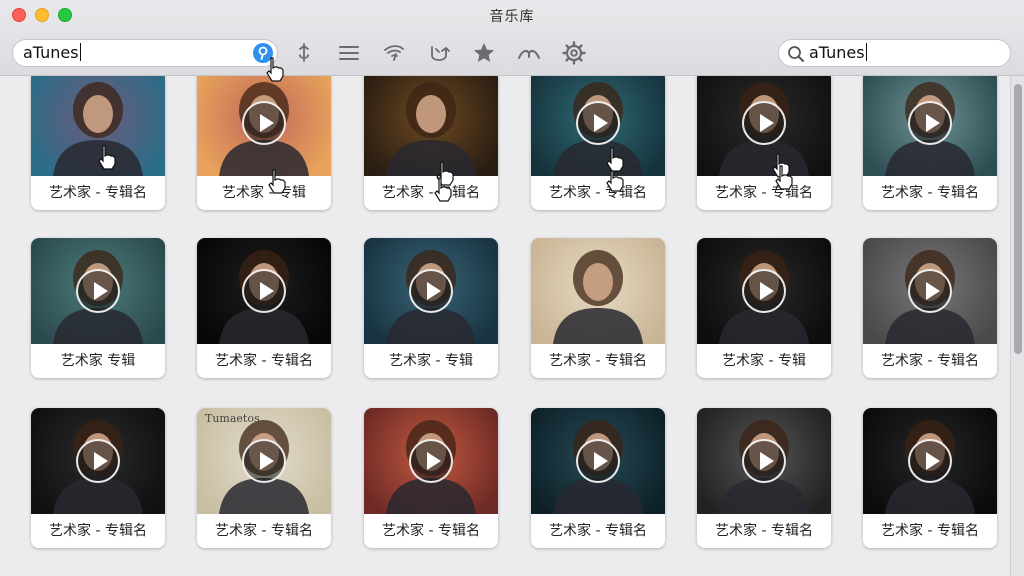  I want to click on album-card: 艺术家 专辑, so click(98, 308).